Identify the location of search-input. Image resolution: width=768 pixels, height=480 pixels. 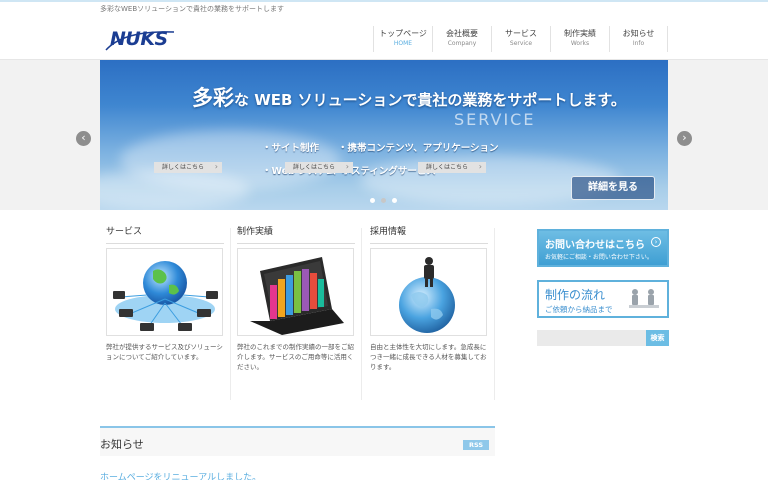
(591, 338).